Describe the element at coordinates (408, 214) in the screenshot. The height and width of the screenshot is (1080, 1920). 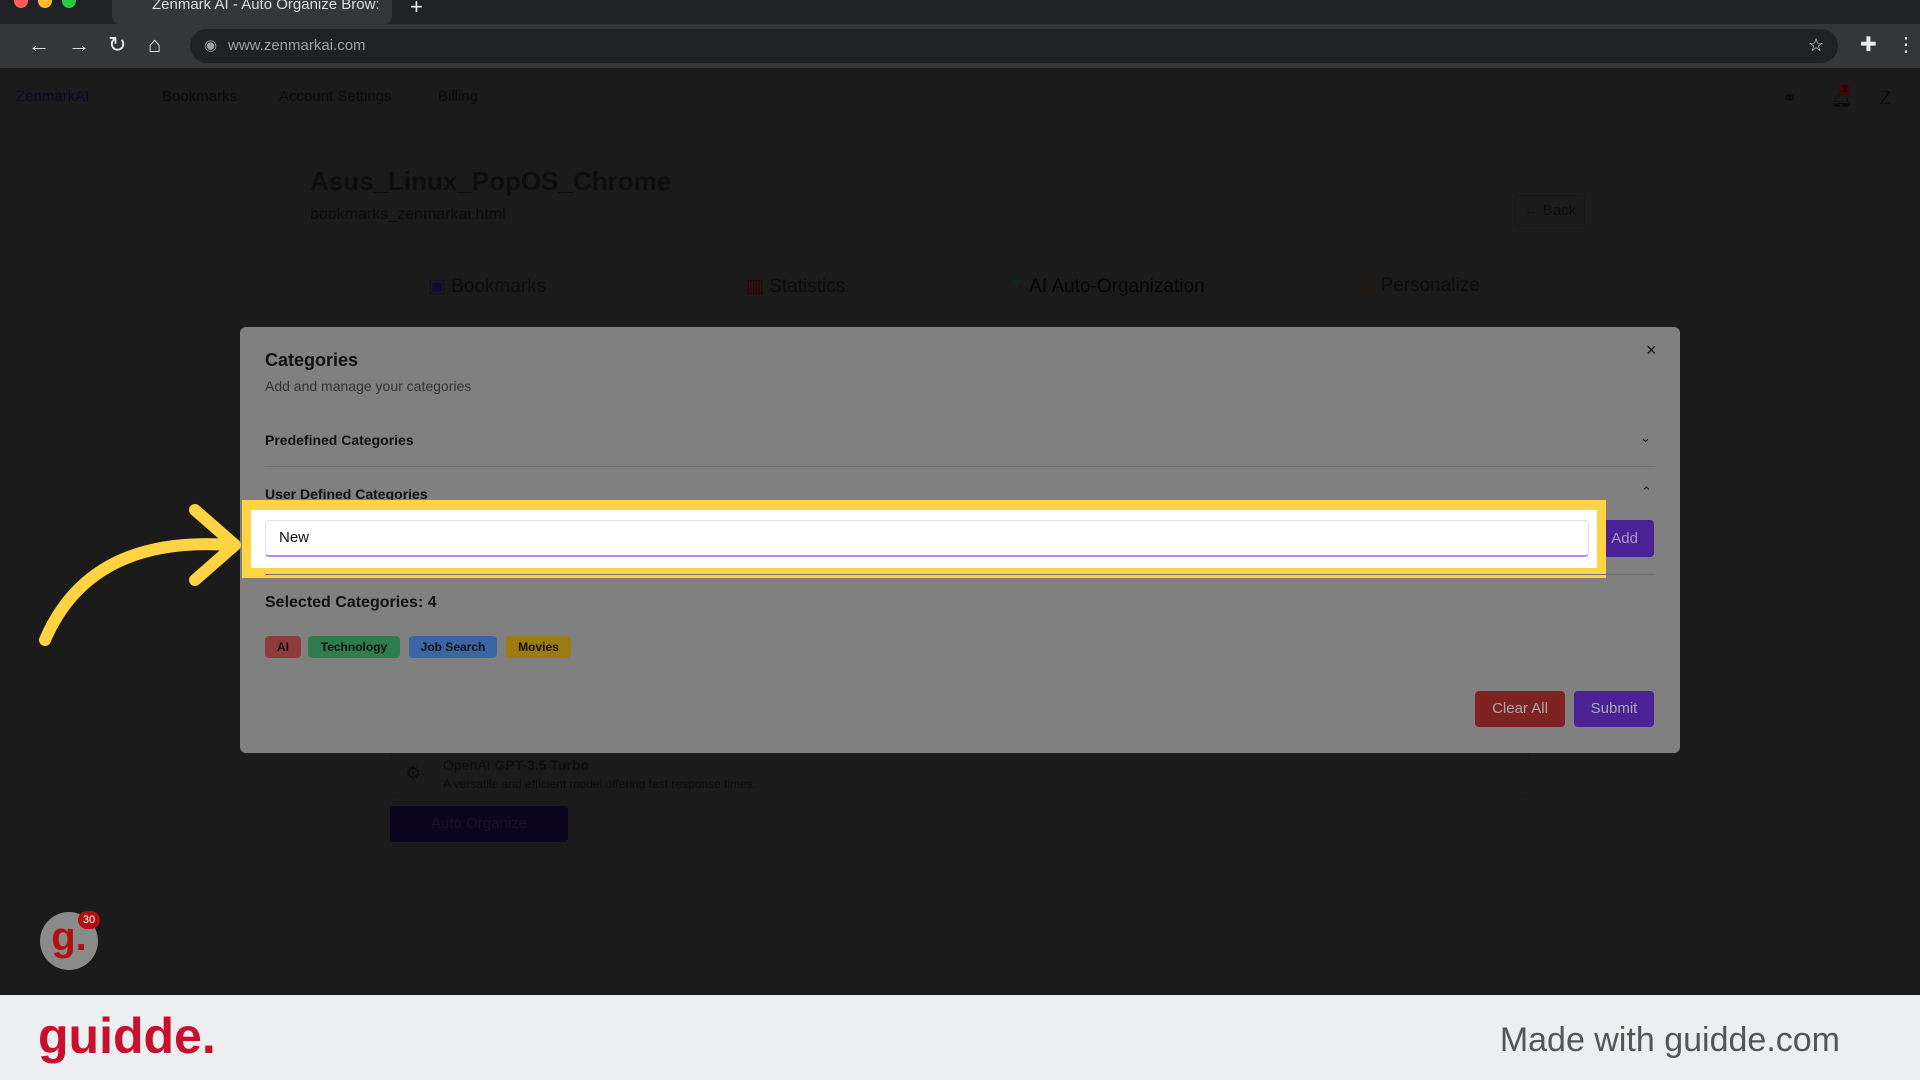
I see `file-name: bookmarks_zenmarkai.html` at that location.